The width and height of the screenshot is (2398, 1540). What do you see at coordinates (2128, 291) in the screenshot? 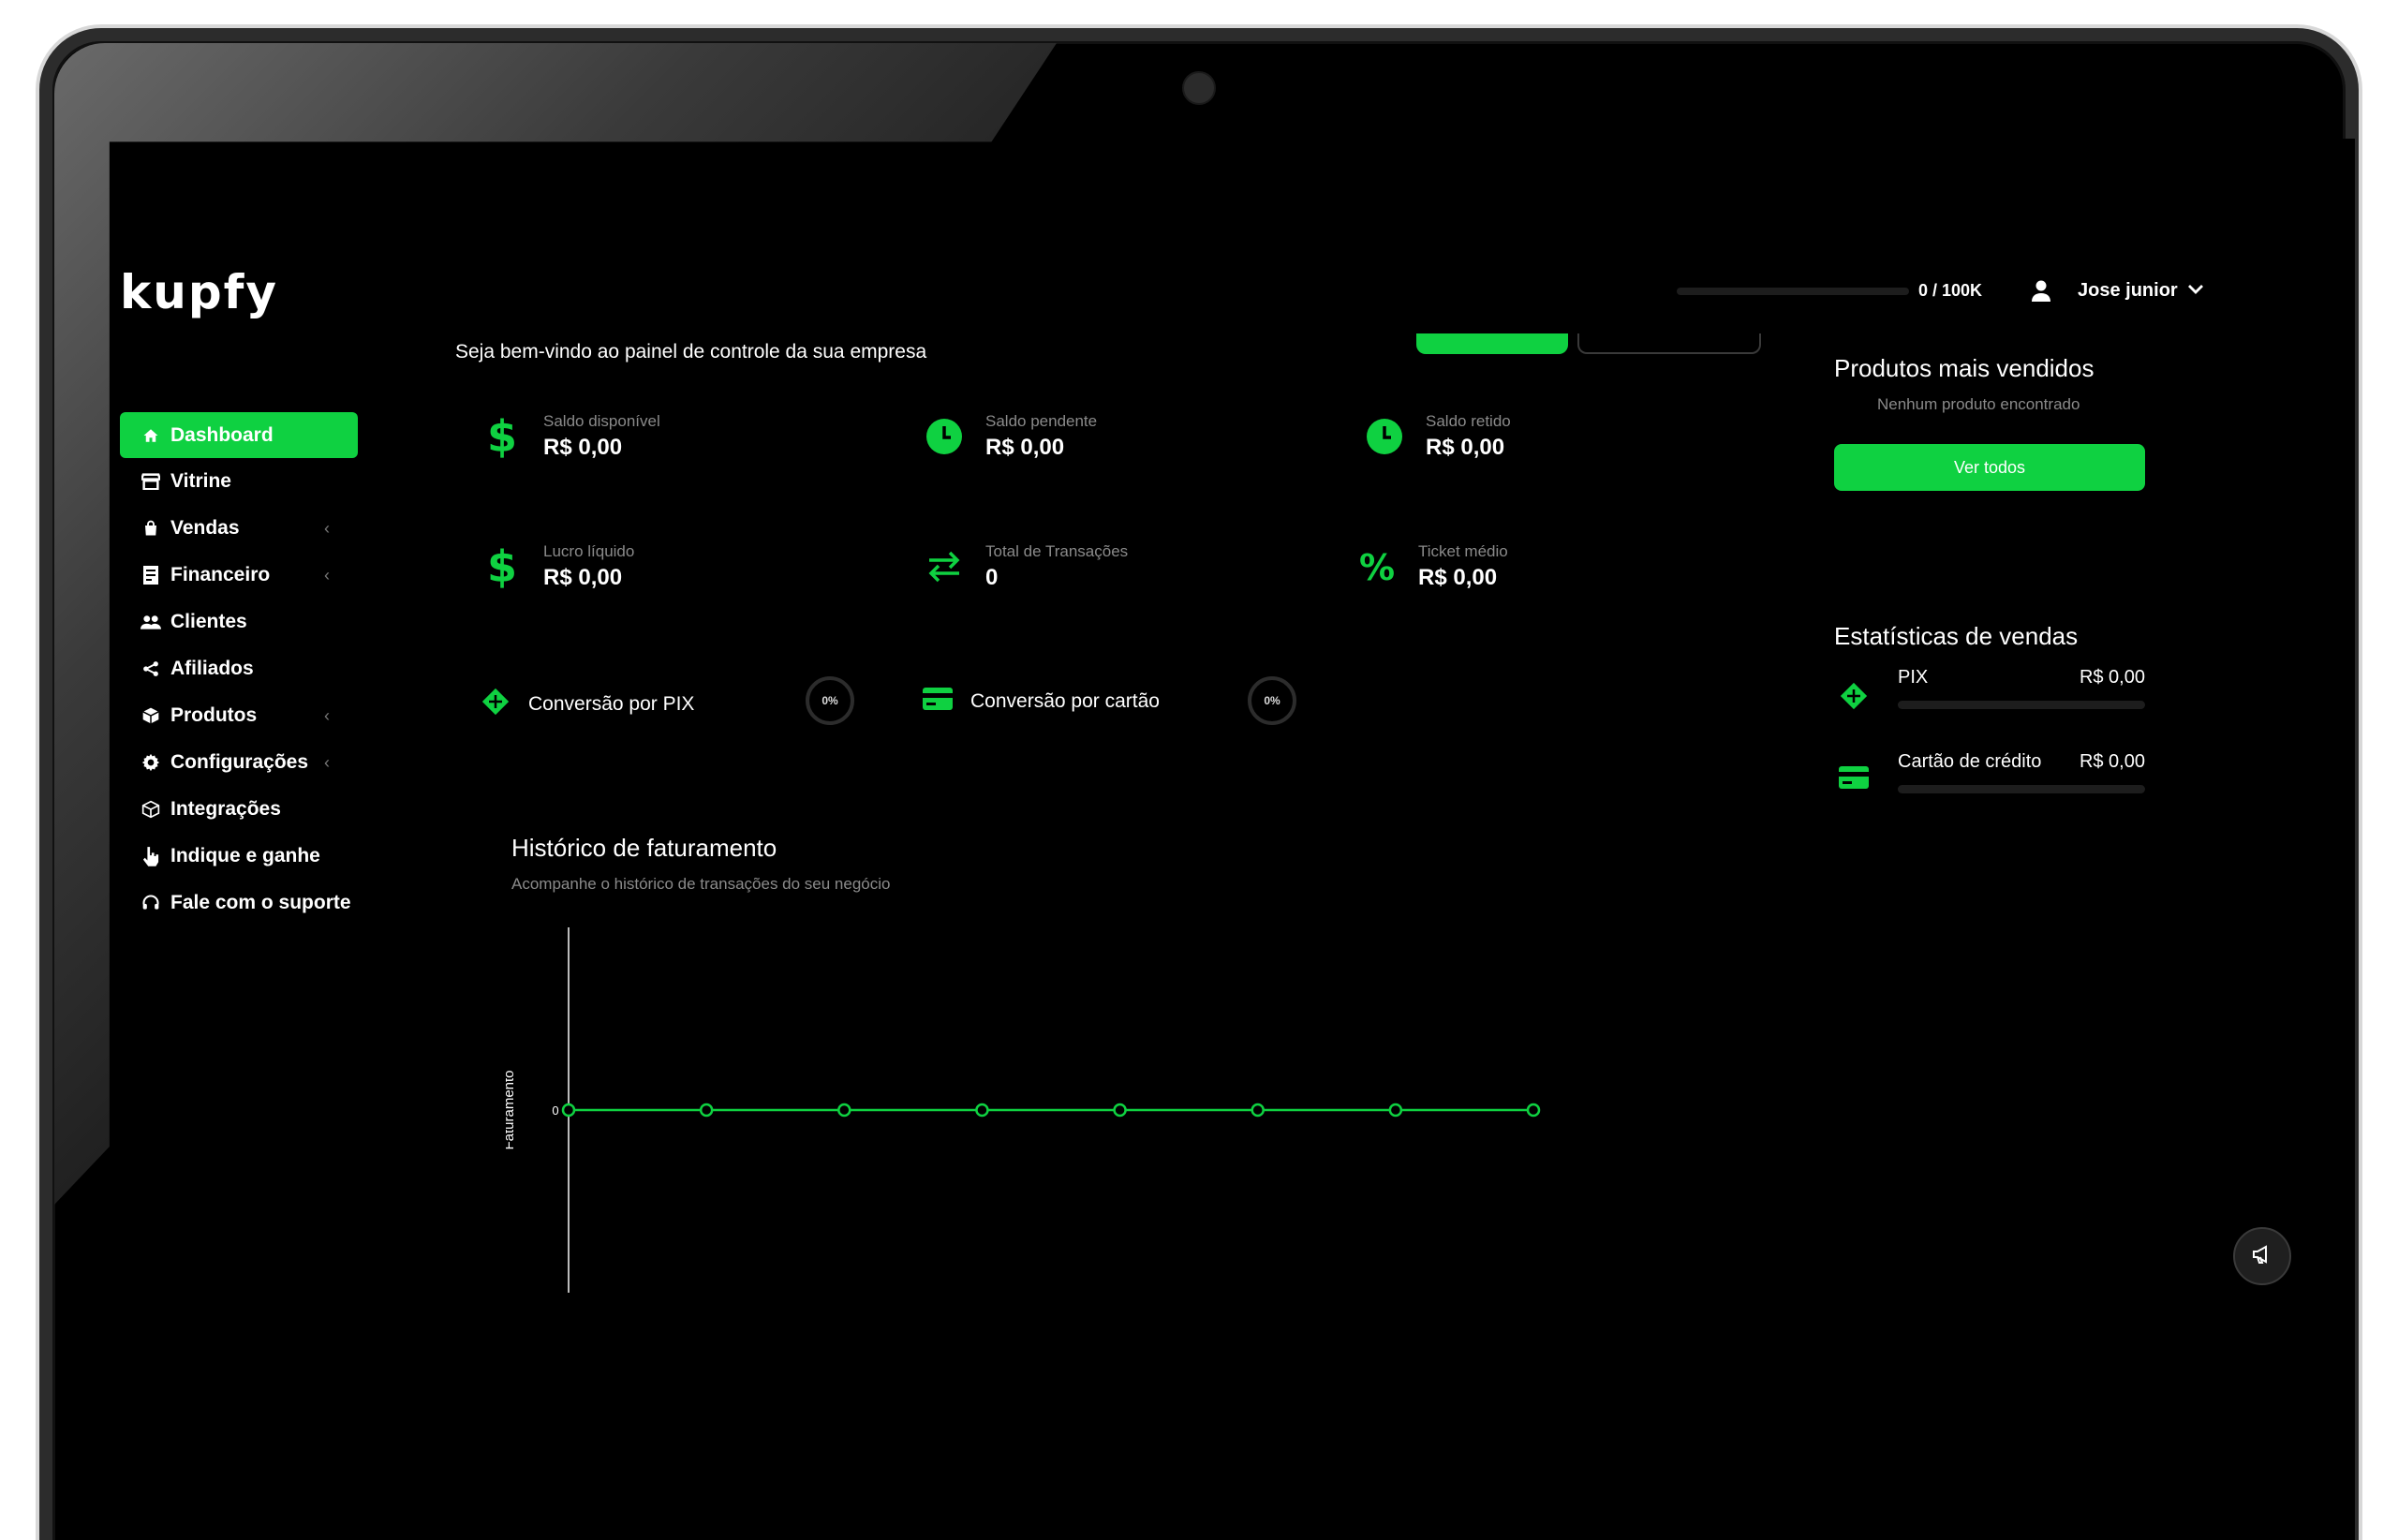
I see `user-menu-name: Jose junior` at bounding box center [2128, 291].